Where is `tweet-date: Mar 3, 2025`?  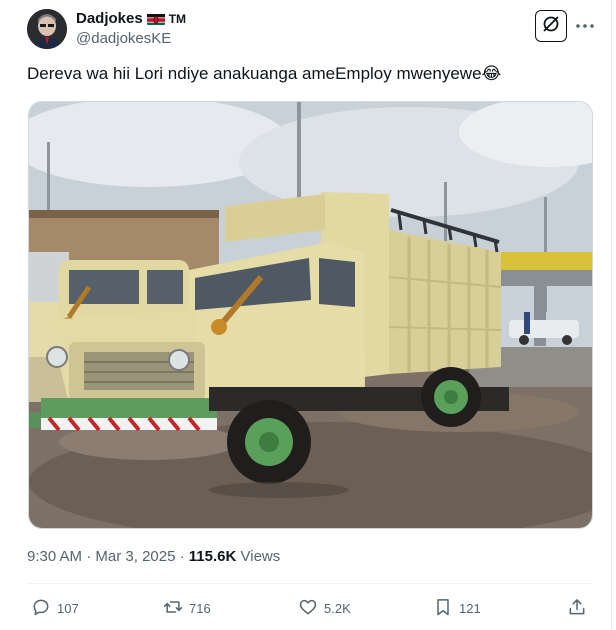 tweet-date: Mar 3, 2025 is located at coordinates (135, 556).